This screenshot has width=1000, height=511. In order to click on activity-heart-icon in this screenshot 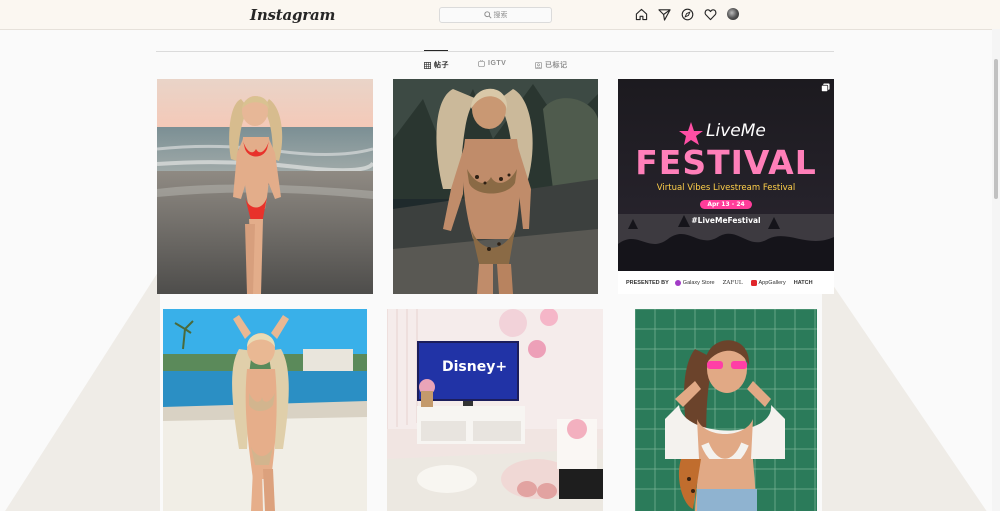, I will do `click(710, 14)`.